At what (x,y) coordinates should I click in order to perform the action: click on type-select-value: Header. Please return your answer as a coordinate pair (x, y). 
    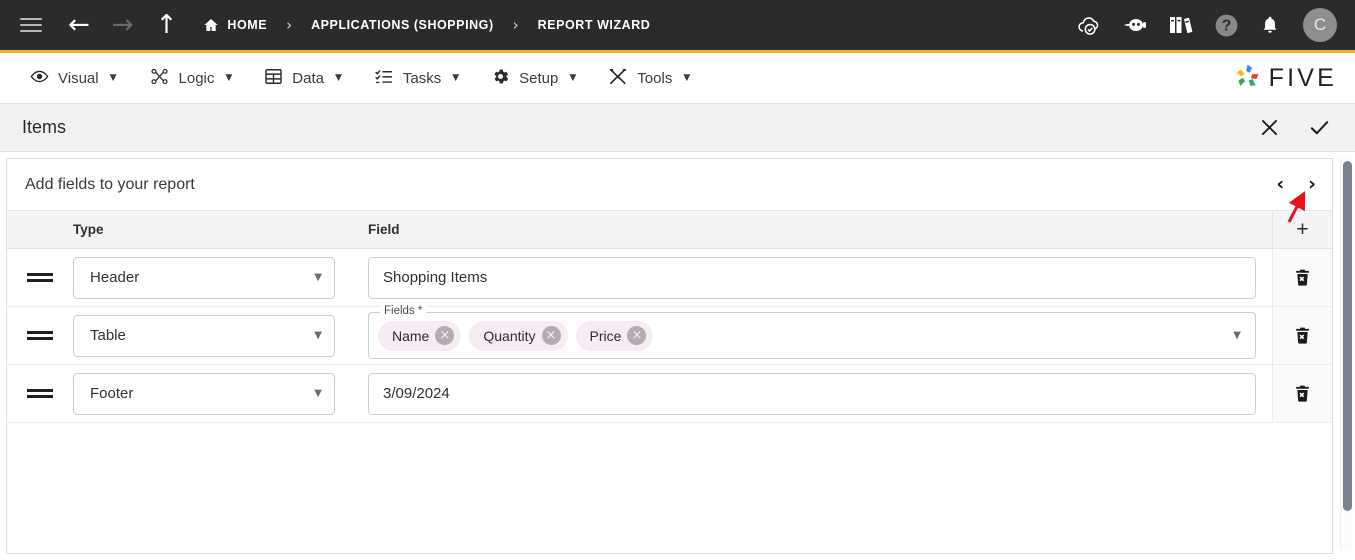
    Looking at the image, I should click on (115, 277).